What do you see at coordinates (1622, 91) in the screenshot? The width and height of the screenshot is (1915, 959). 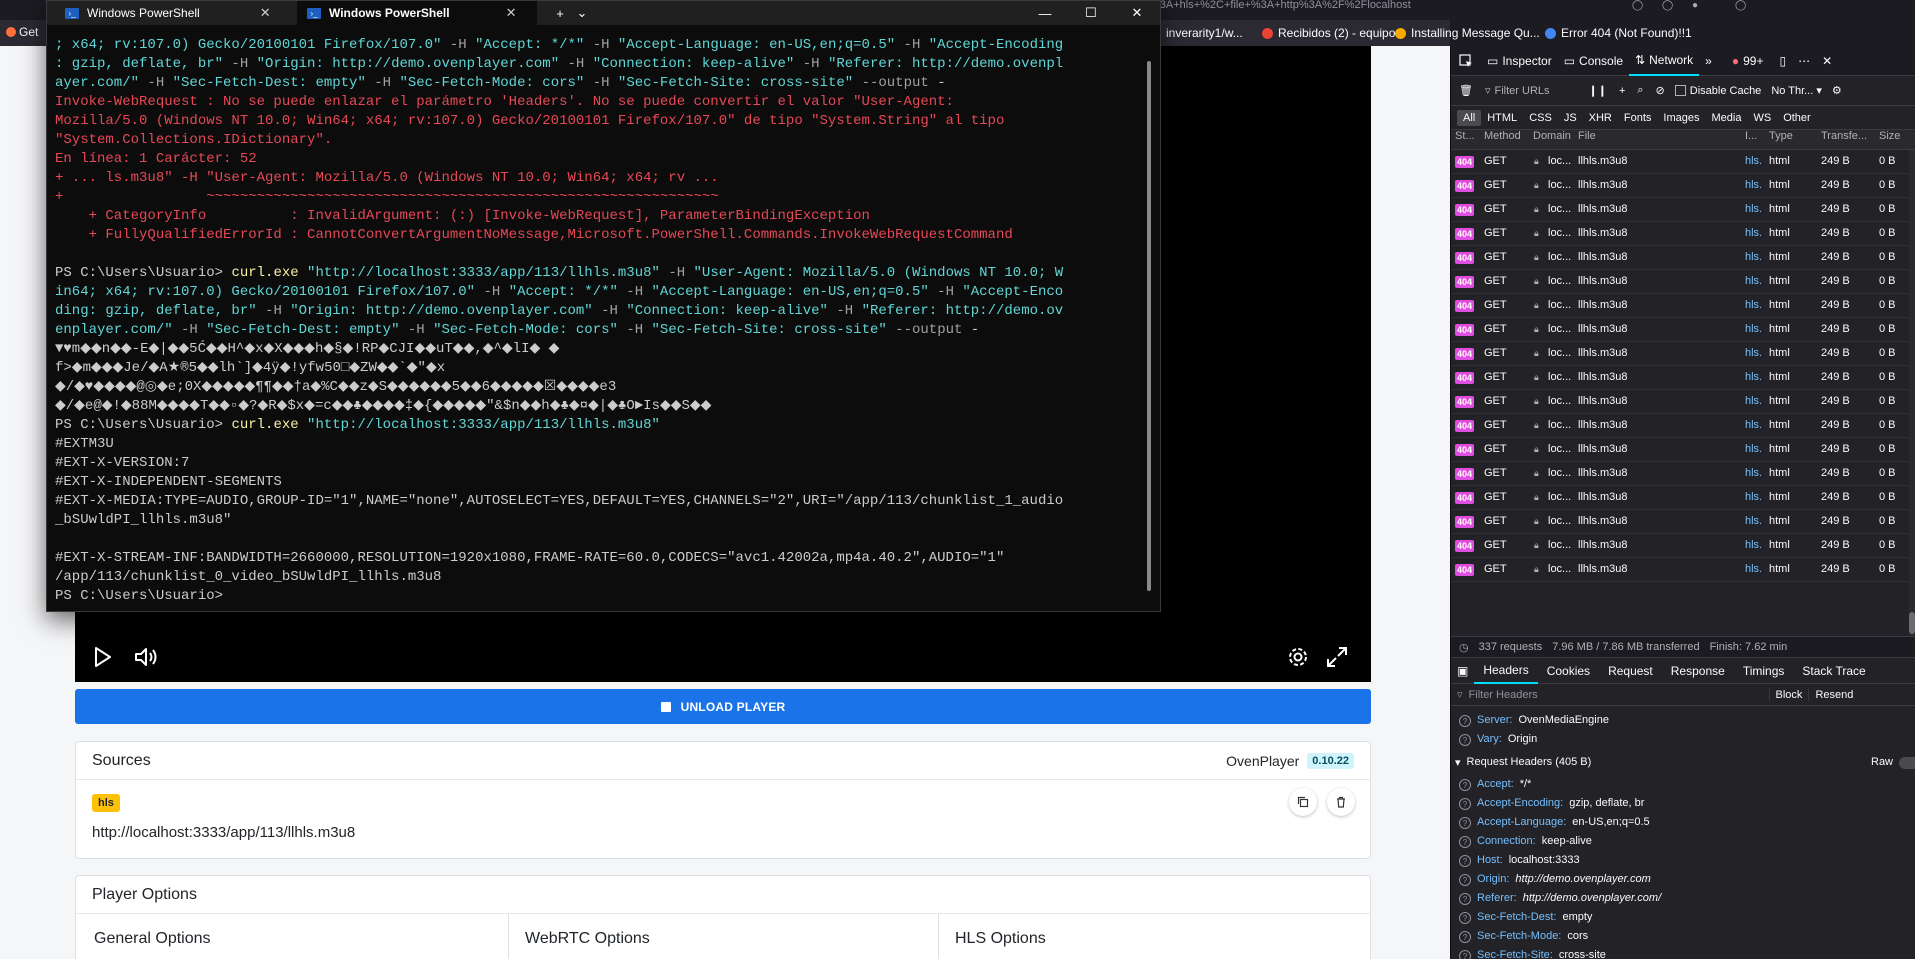 I see `plus-icon: +` at bounding box center [1622, 91].